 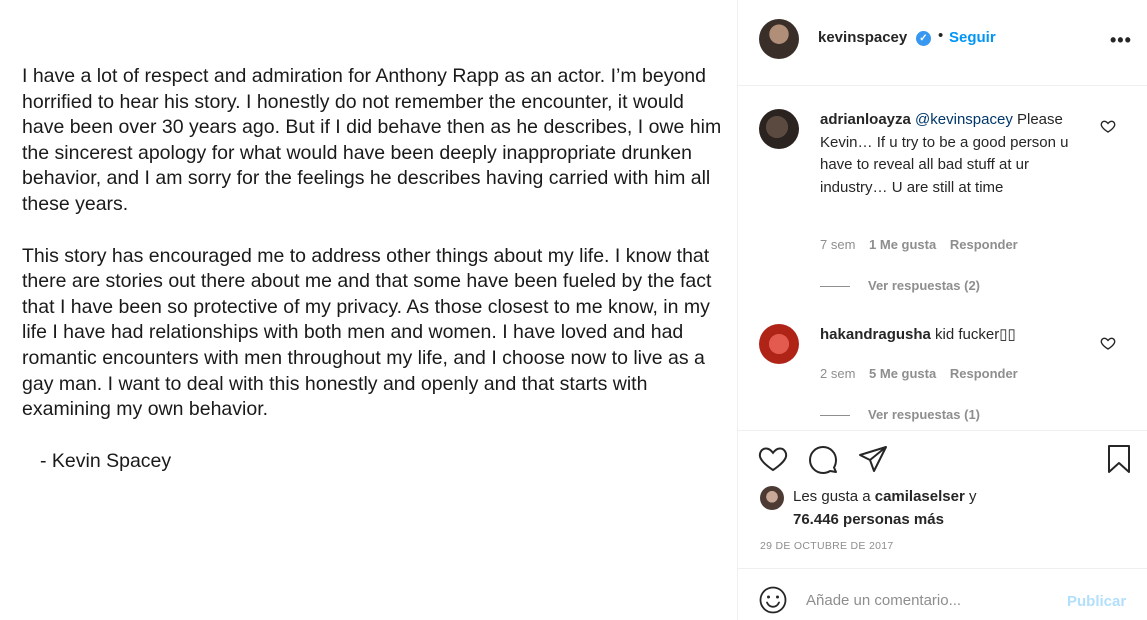 What do you see at coordinates (975, 334) in the screenshot?
I see `comment-body: kid fucker▯▯` at bounding box center [975, 334].